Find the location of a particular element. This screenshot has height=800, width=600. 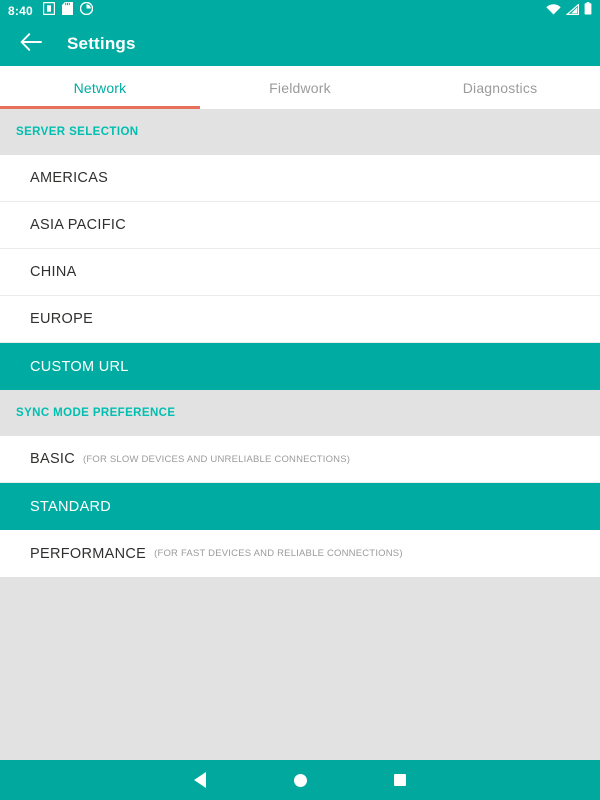

wifi-icon is located at coordinates (553, 11).